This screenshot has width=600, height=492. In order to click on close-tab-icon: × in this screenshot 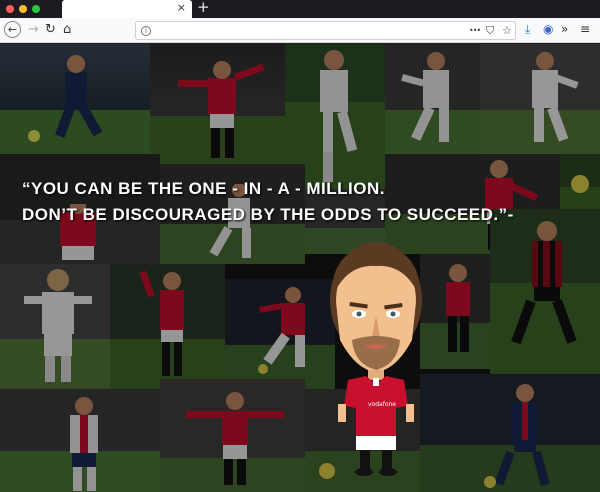, I will do `click(181, 7)`.